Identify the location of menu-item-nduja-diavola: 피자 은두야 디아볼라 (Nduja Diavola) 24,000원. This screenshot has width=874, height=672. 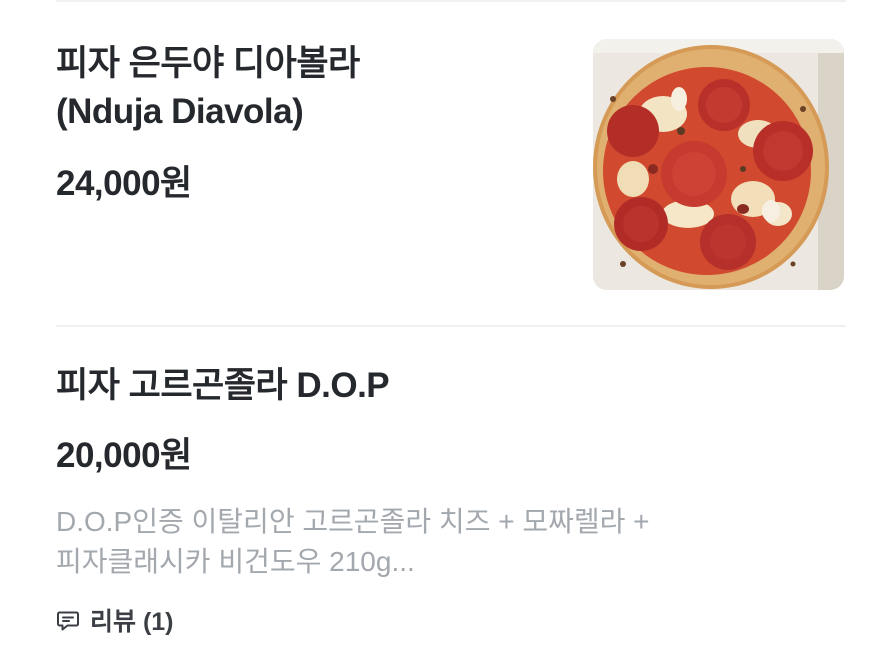
(316, 124).